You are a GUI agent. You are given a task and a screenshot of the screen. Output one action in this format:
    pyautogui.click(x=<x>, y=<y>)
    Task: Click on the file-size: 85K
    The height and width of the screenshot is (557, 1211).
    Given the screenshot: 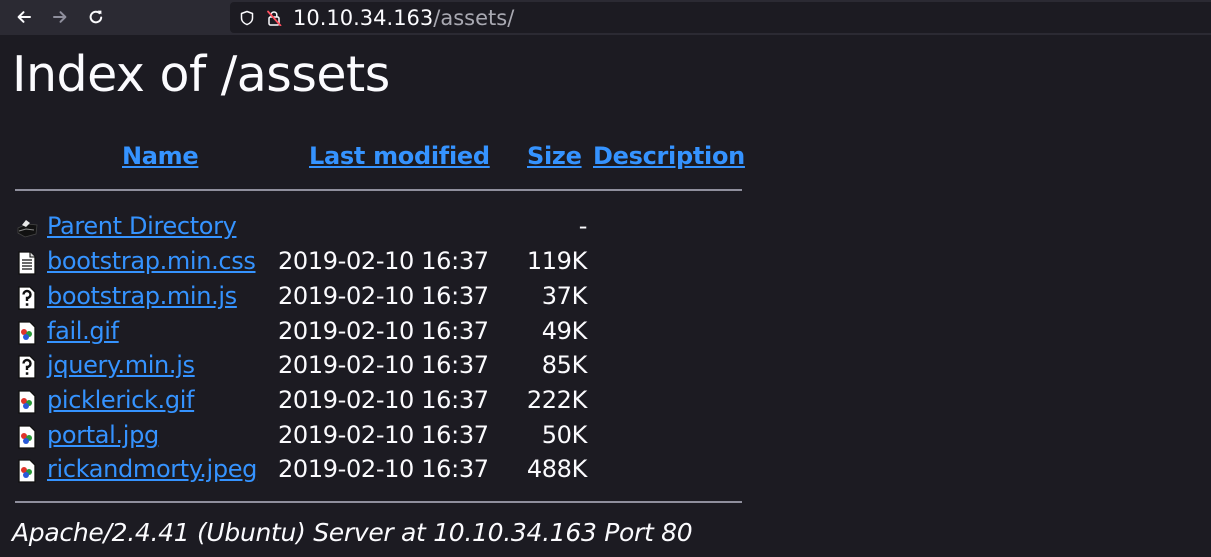 What is the action you would take?
    pyautogui.click(x=564, y=365)
    